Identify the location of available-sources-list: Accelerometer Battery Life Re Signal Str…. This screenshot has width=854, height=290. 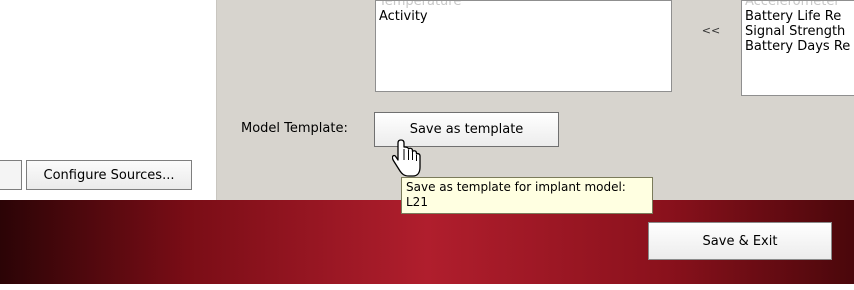
(797, 48).